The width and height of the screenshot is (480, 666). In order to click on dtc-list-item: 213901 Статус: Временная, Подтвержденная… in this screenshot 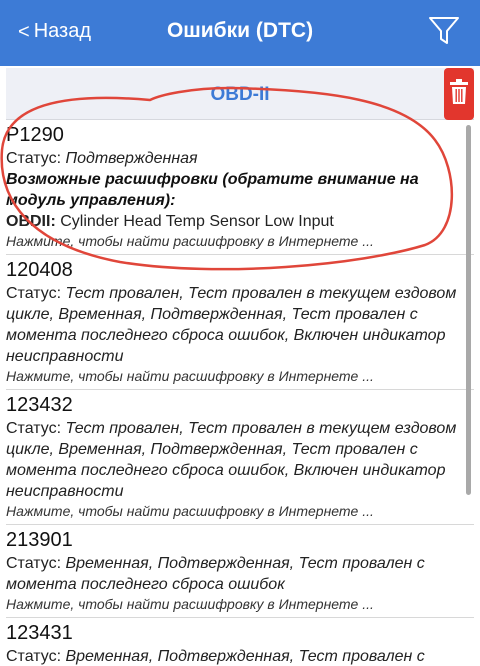, I will do `click(240, 571)`.